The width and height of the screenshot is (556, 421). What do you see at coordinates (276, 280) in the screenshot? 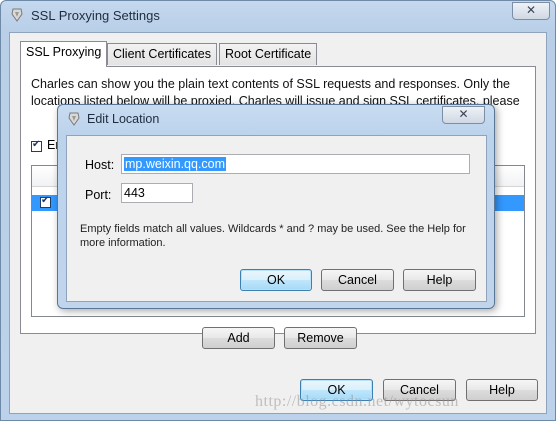
I see `dialog-ok-button: OK` at bounding box center [276, 280].